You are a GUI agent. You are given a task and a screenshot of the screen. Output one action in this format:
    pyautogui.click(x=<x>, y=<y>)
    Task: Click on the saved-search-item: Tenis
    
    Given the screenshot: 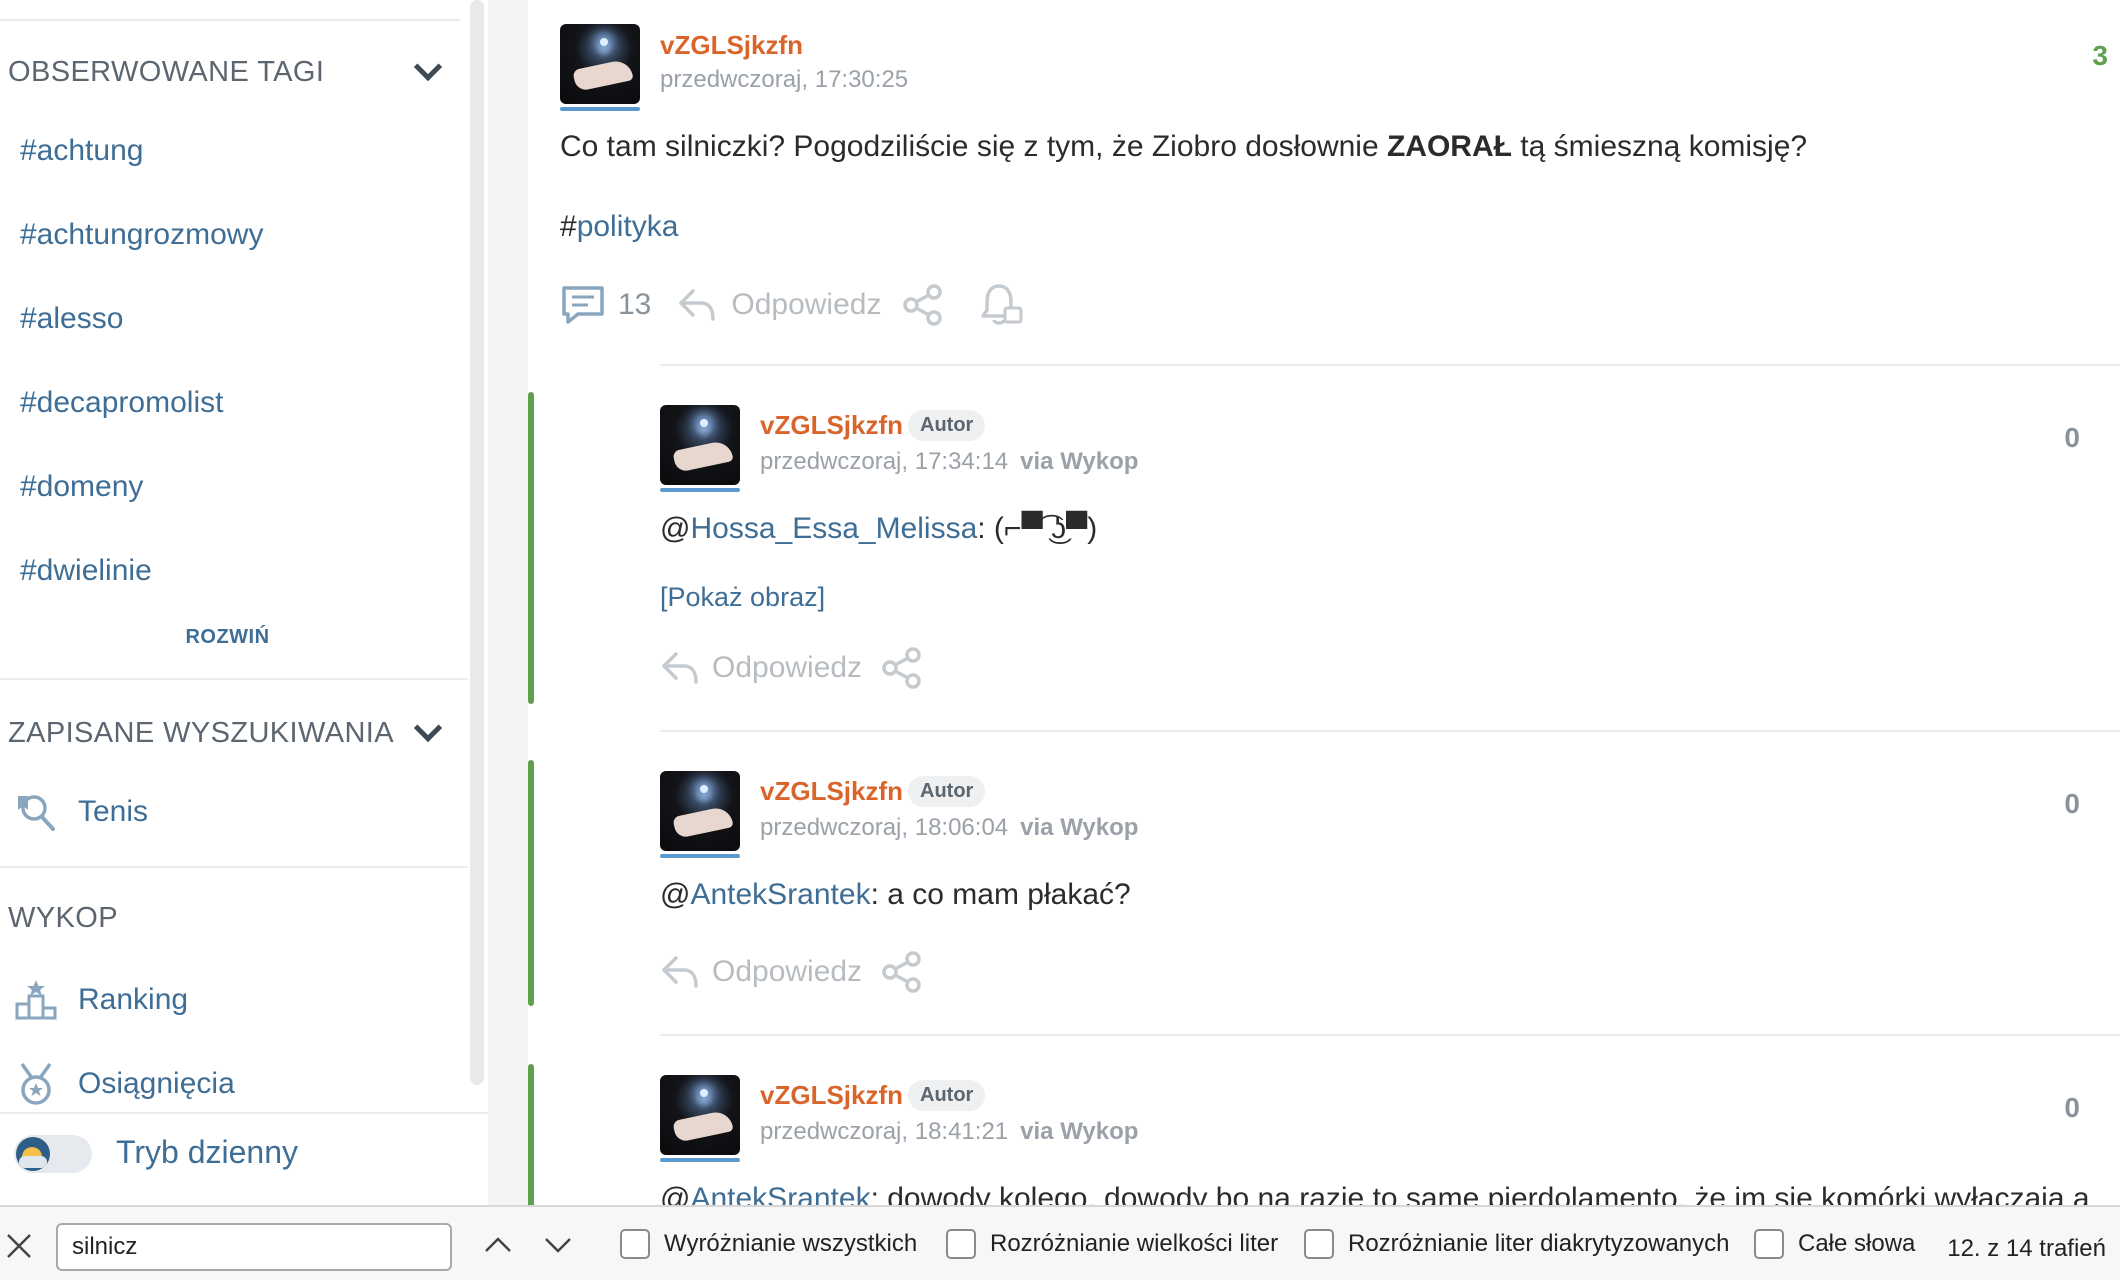 What is the action you would take?
    pyautogui.click(x=81, y=812)
    